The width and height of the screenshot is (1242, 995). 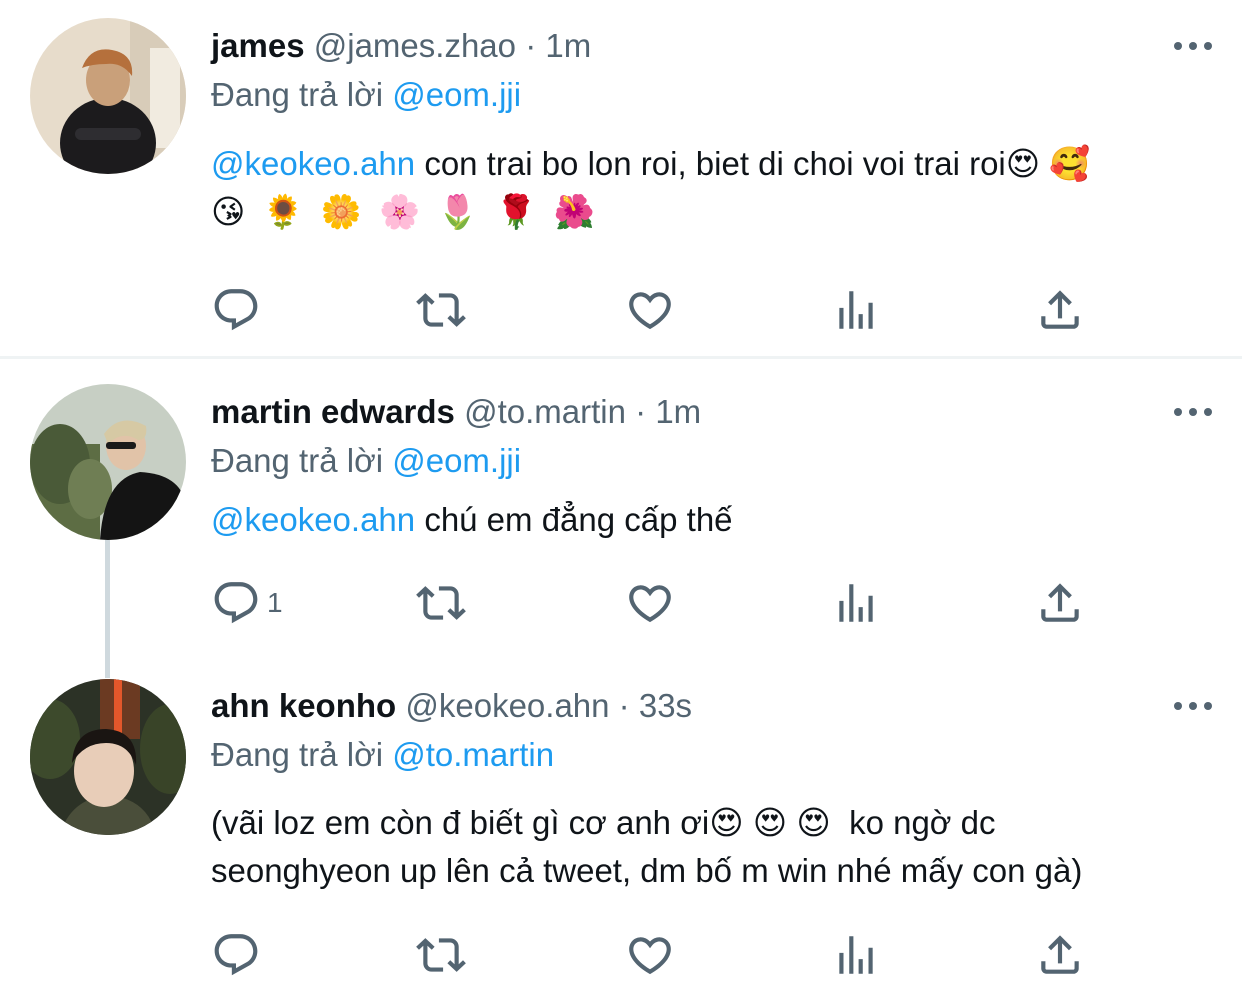 What do you see at coordinates (770, 822) in the screenshot?
I see `emoji-group: 😍 😍 😍` at bounding box center [770, 822].